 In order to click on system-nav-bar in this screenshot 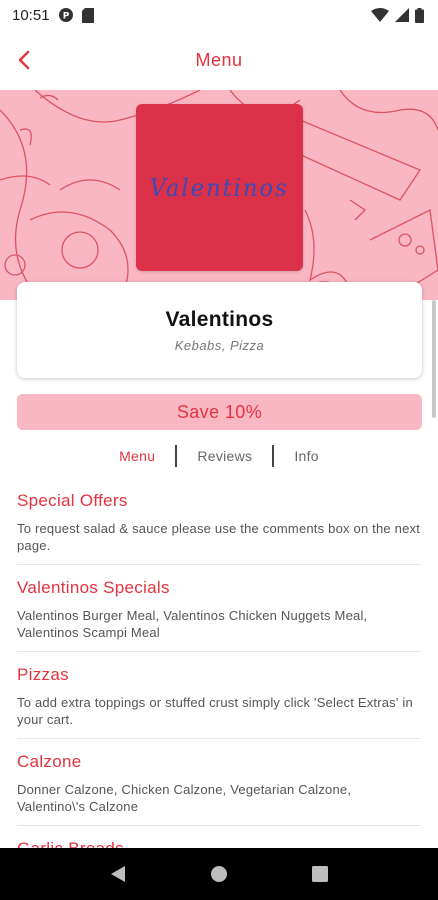, I will do `click(219, 874)`.